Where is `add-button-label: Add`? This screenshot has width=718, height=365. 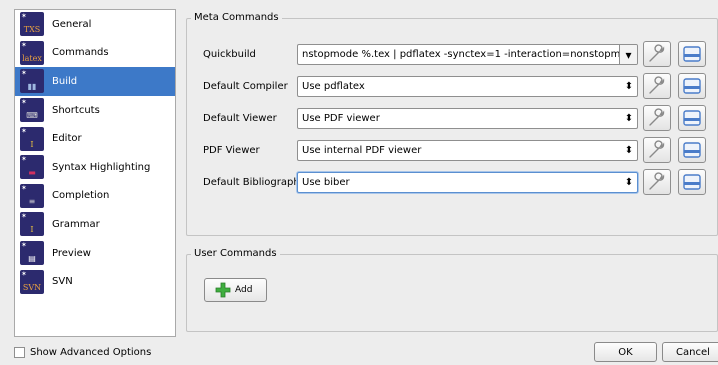
add-button-label: Add is located at coordinates (244, 290).